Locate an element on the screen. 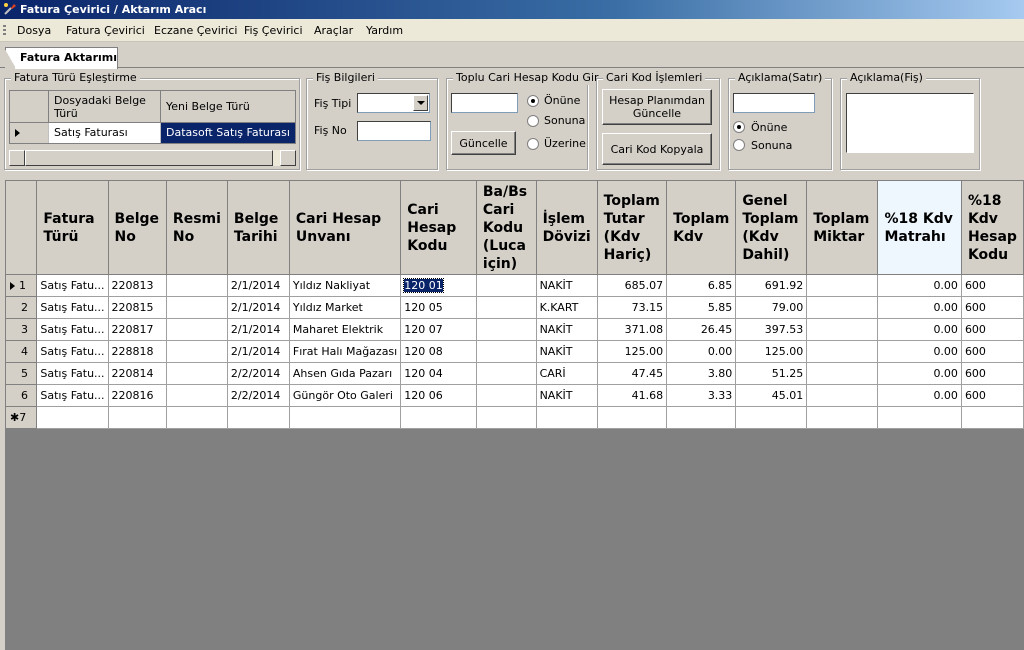  cell-belge: 220813 is located at coordinates (137, 285).